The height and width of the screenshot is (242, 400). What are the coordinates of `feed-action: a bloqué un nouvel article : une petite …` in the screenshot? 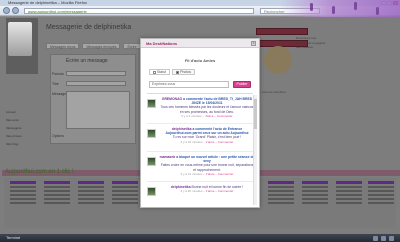 It's located at (215, 159).